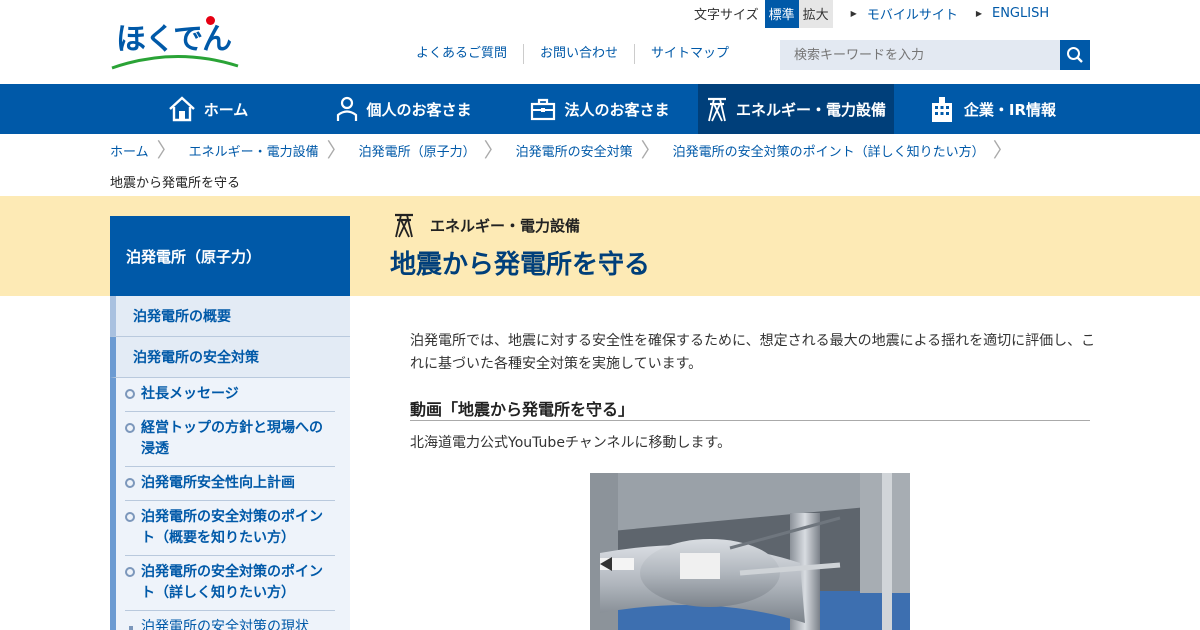  I want to click on home-icon, so click(181, 109).